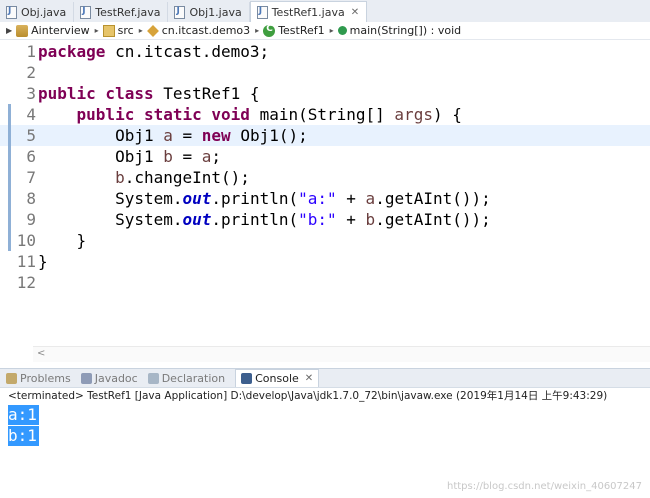  Describe the element at coordinates (109, 378) in the screenshot. I see `tab-javadoc: Javadoc` at that location.